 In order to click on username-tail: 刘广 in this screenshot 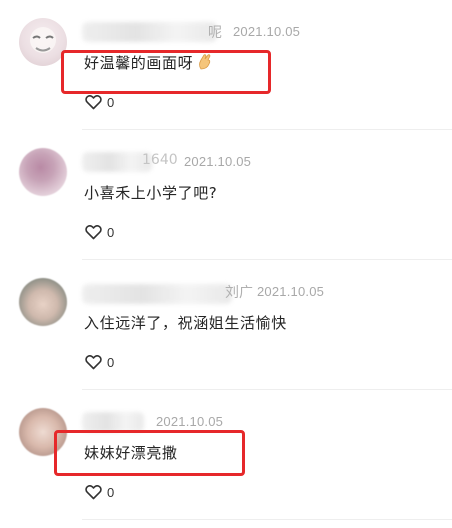, I will do `click(239, 293)`.